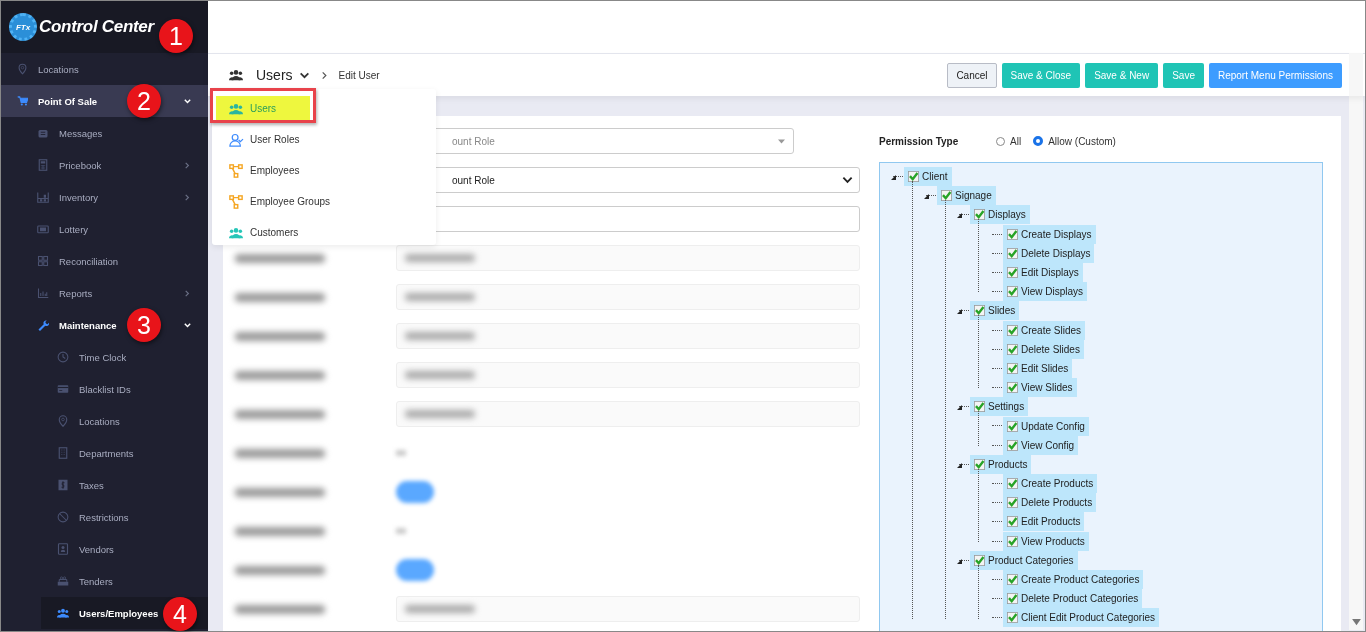 This screenshot has height=632, width=1366. I want to click on tree-label: Slides, so click(1004, 311).